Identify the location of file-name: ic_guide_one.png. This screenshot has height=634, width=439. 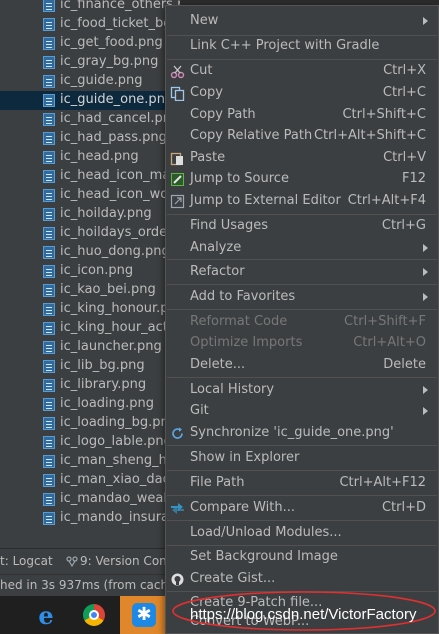
(117, 99).